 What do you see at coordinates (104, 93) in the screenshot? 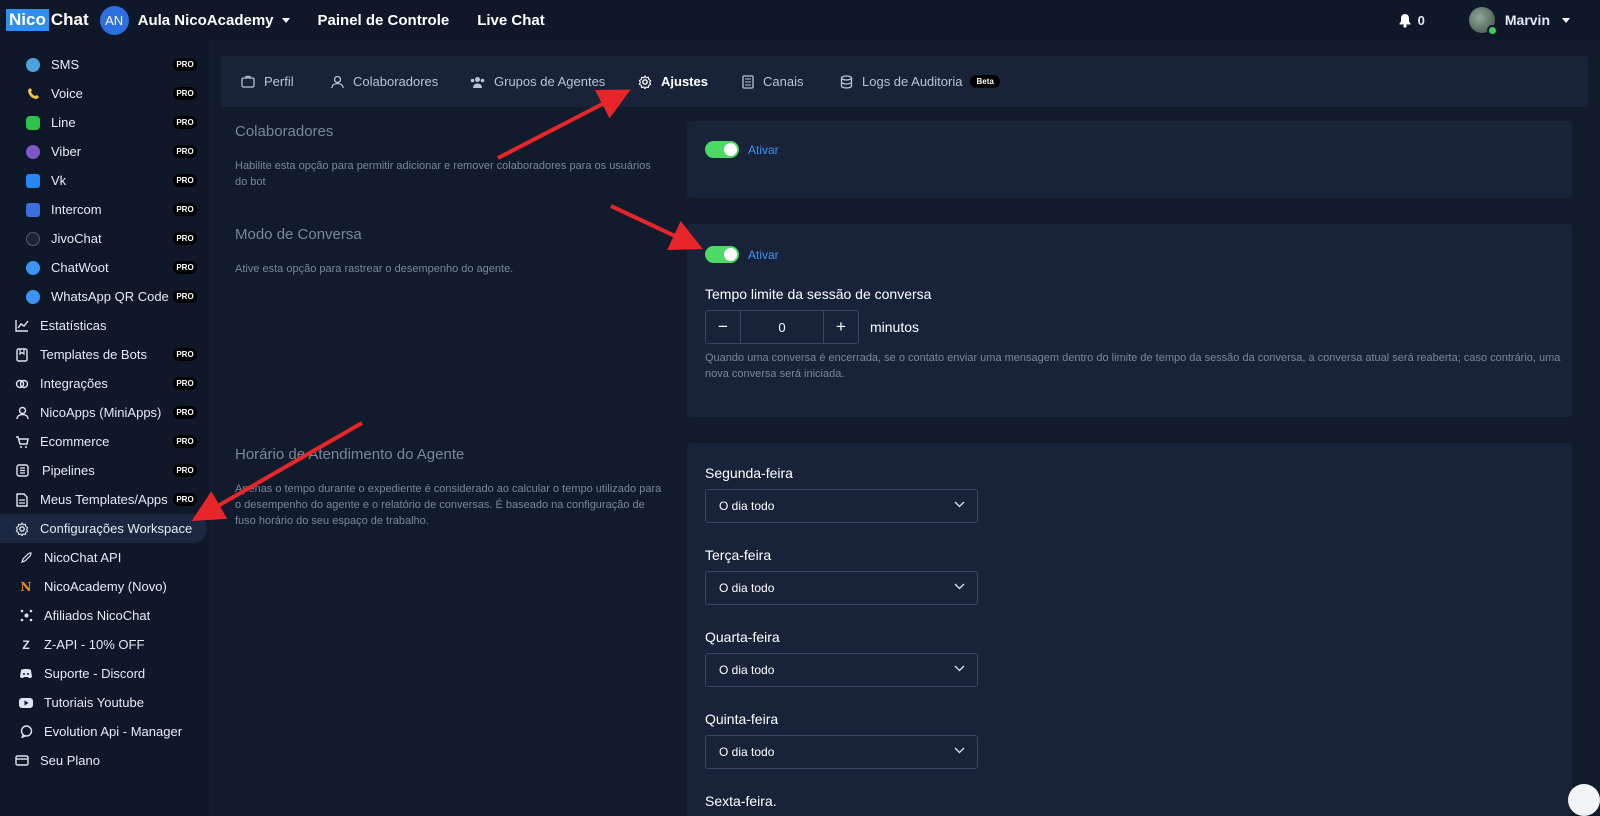
I see `sidebar-item-voice: Voice PRO` at bounding box center [104, 93].